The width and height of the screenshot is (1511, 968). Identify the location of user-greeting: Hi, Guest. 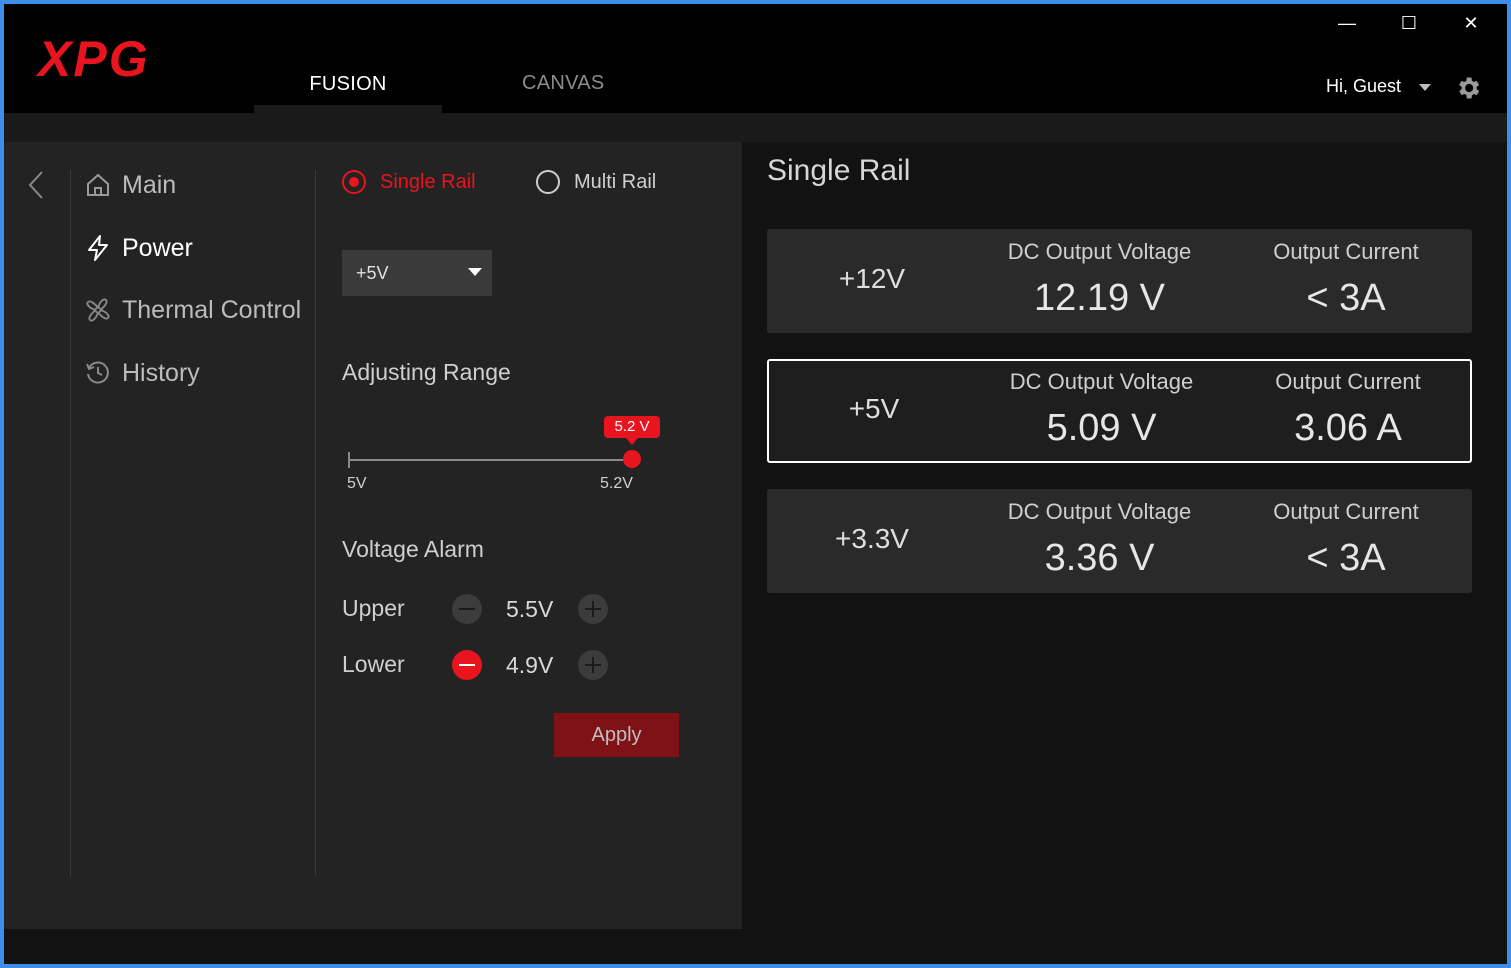
(1363, 86).